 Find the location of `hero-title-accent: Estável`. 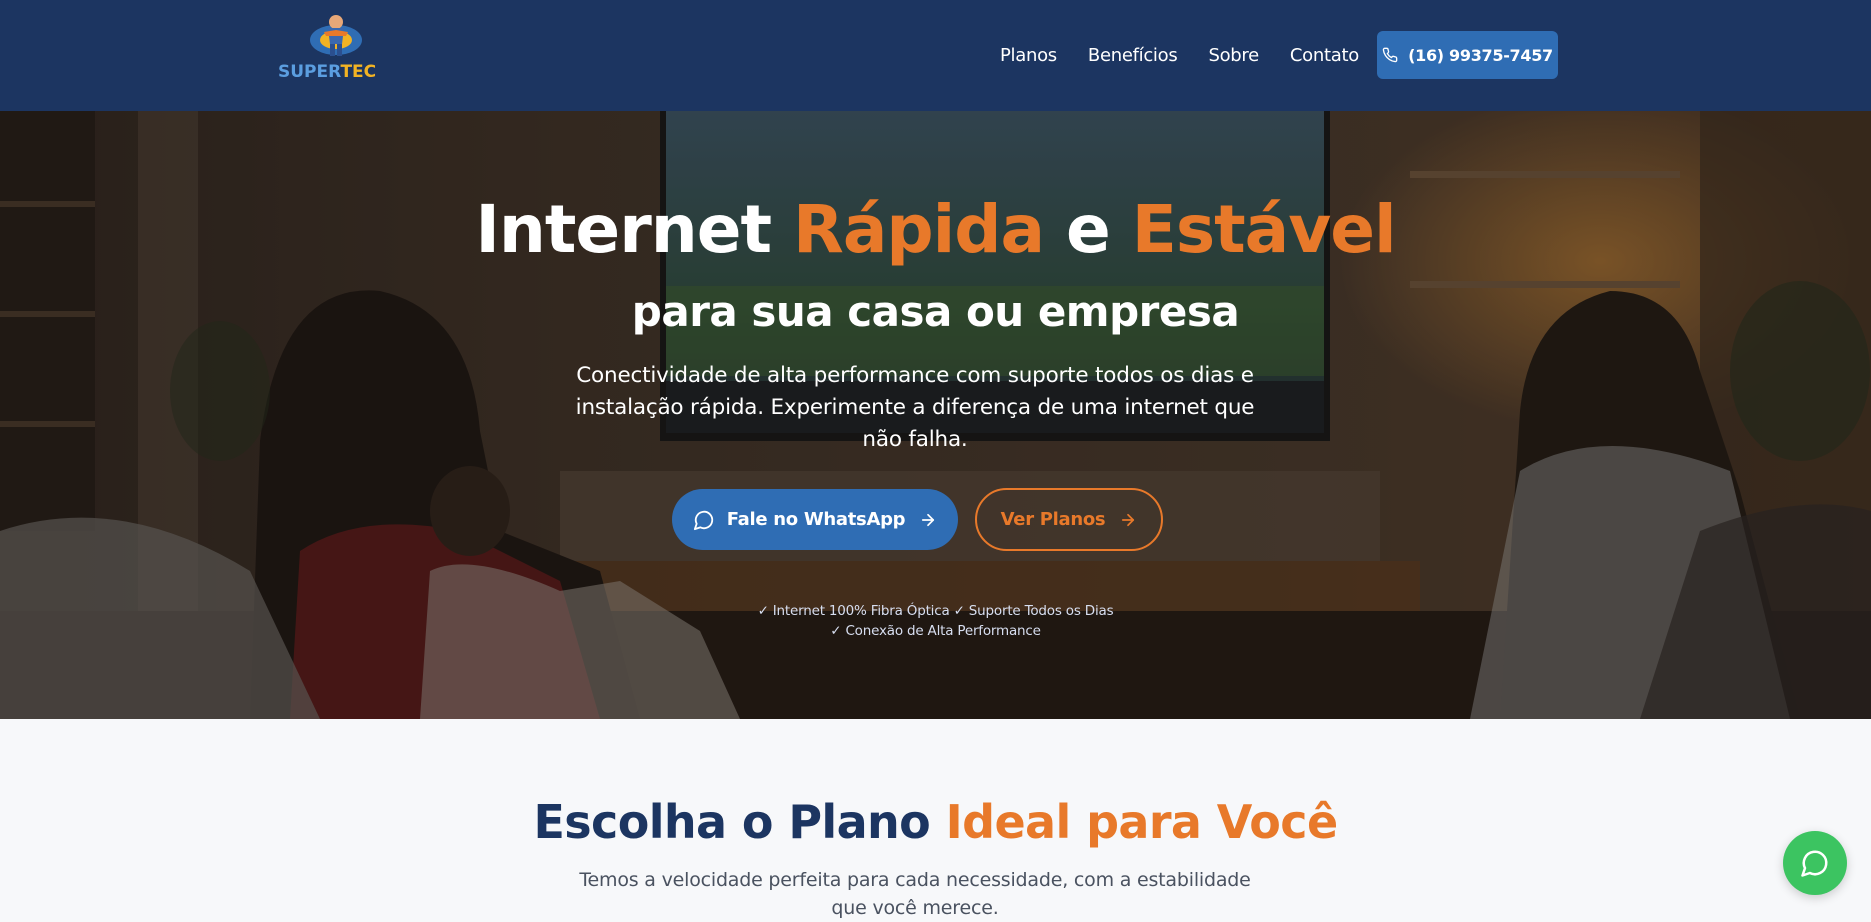

hero-title-accent: Estável is located at coordinates (1264, 229).